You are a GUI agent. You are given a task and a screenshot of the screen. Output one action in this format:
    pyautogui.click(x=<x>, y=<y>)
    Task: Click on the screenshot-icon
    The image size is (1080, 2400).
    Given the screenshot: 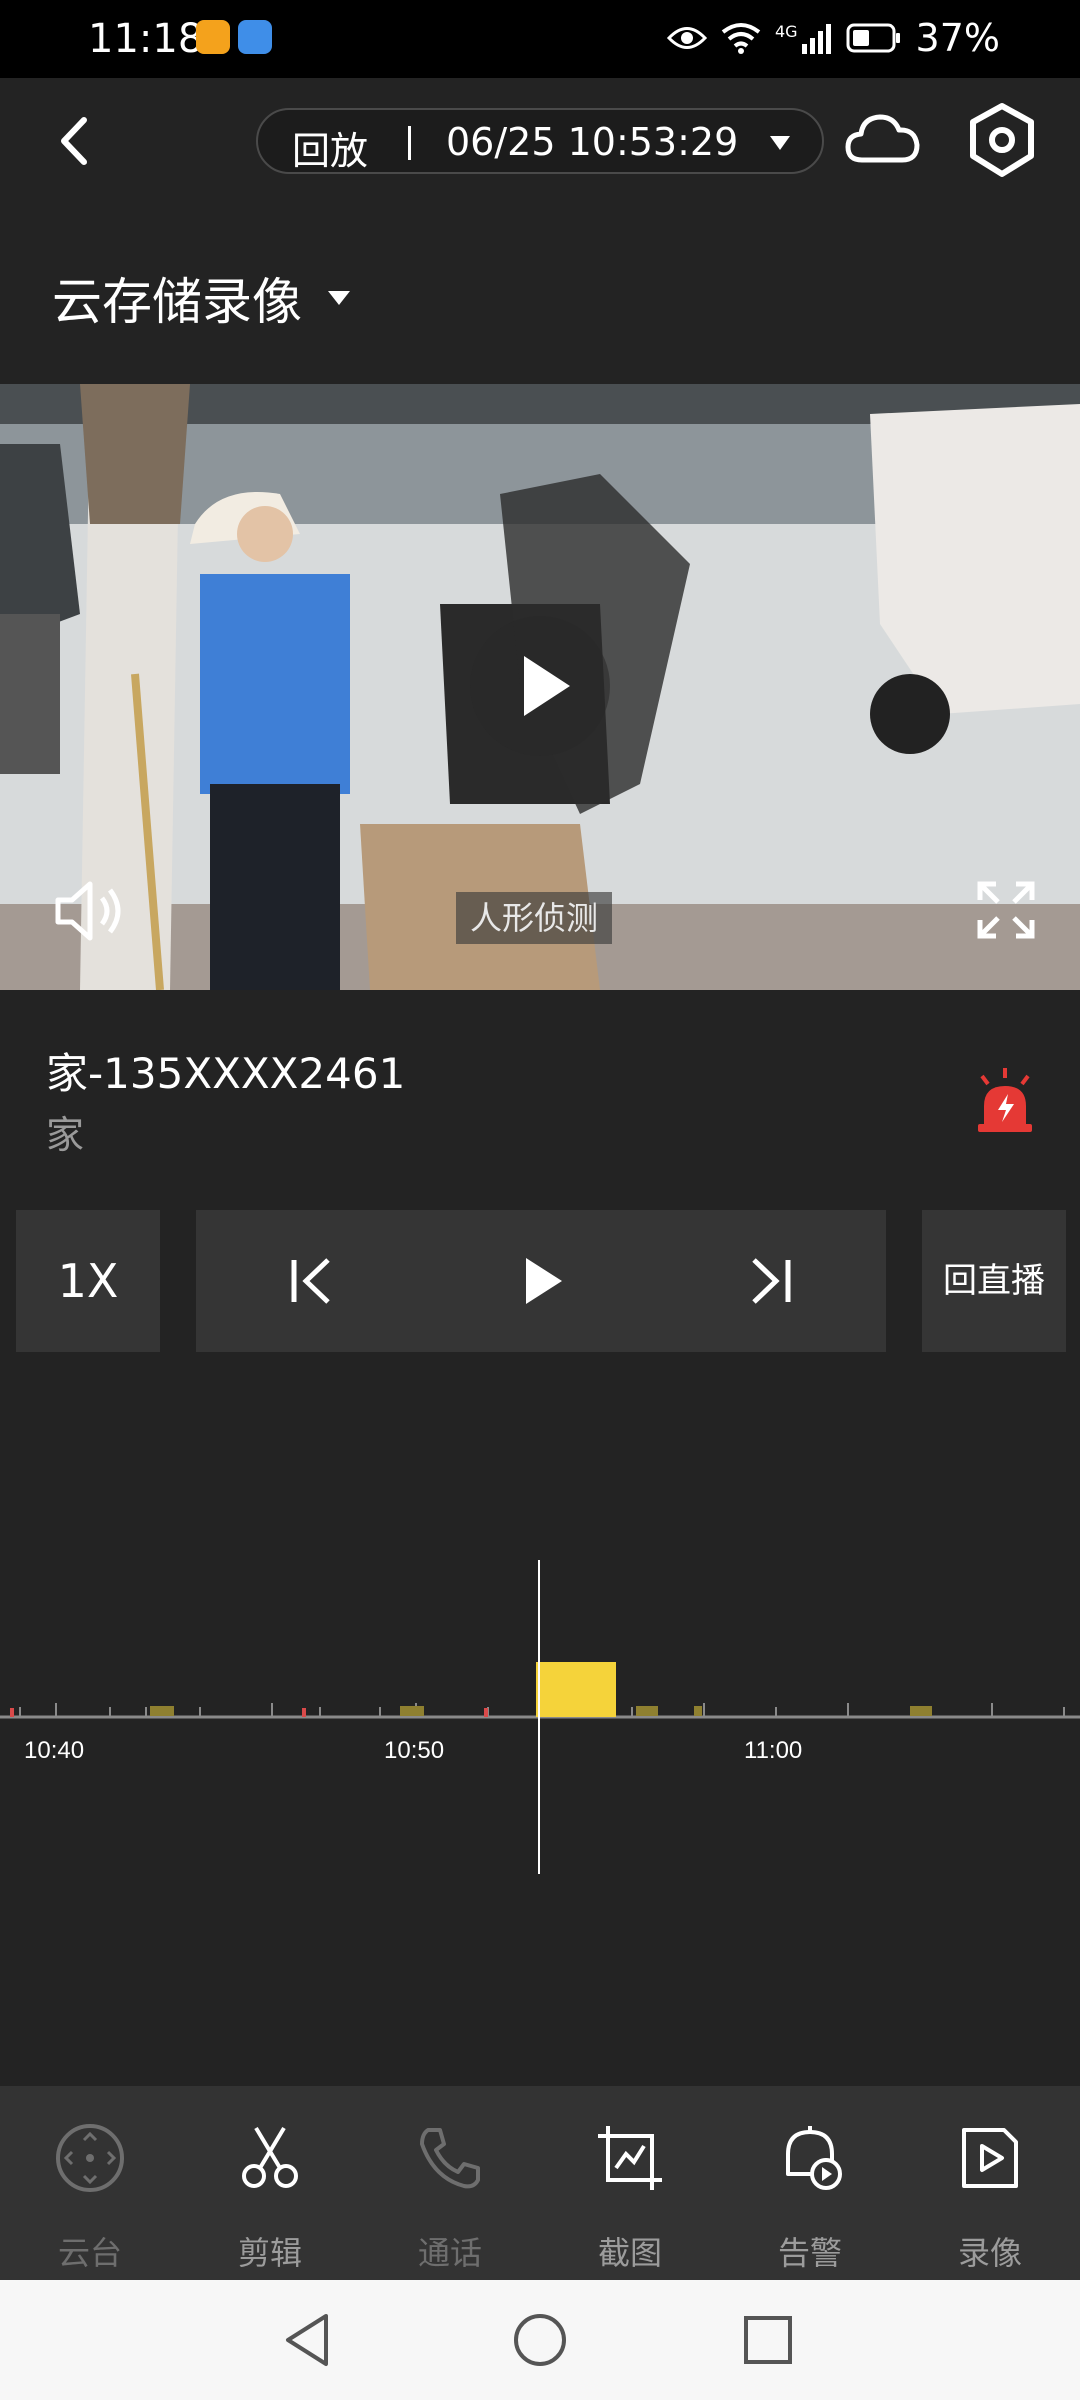 What is the action you would take?
    pyautogui.click(x=630, y=2158)
    